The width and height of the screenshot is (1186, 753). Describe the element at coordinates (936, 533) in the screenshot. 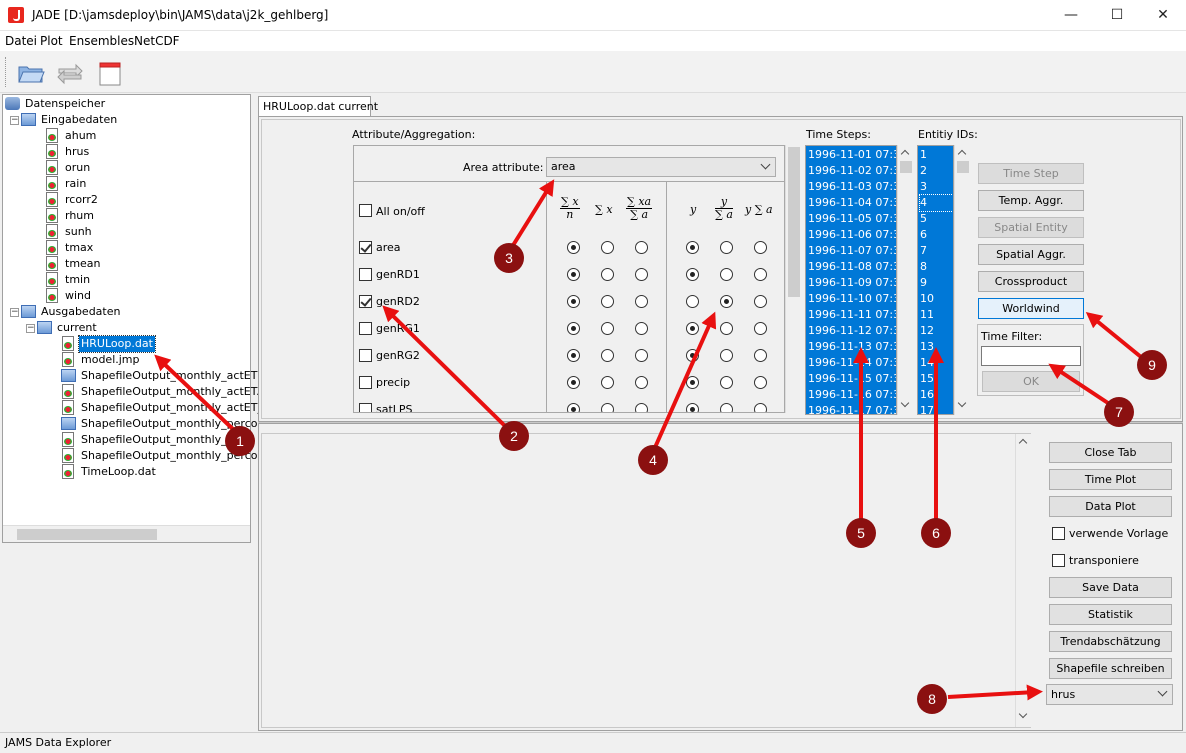

I see `annotation-marker-6: 6` at that location.